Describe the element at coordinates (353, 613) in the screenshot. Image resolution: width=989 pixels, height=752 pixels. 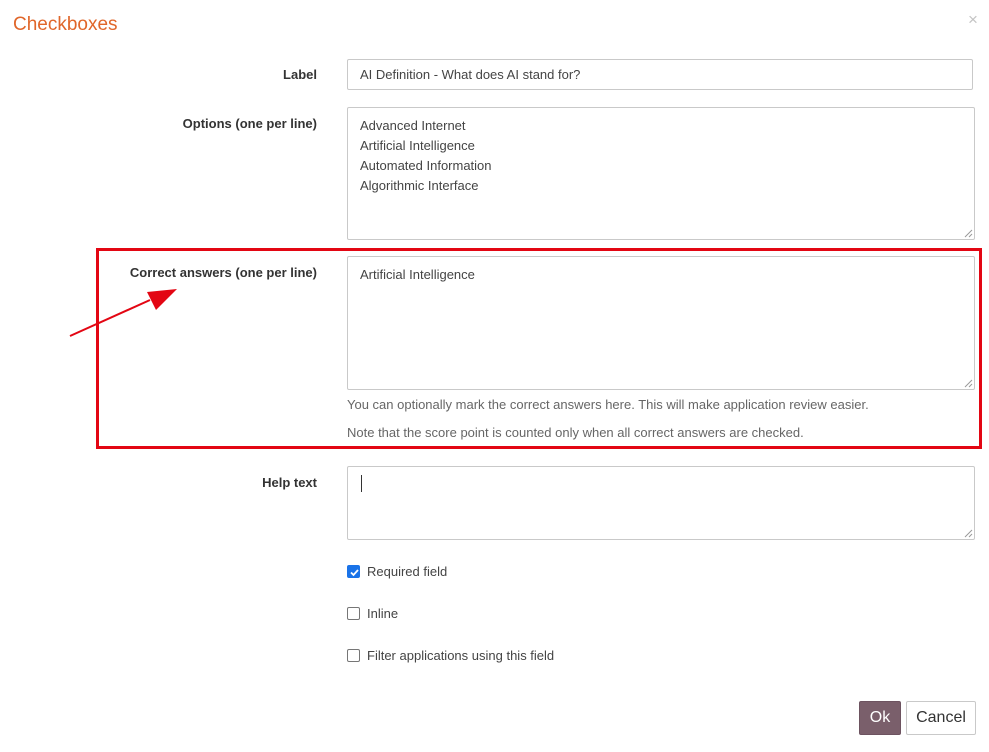
I see `inline-checkbox` at that location.